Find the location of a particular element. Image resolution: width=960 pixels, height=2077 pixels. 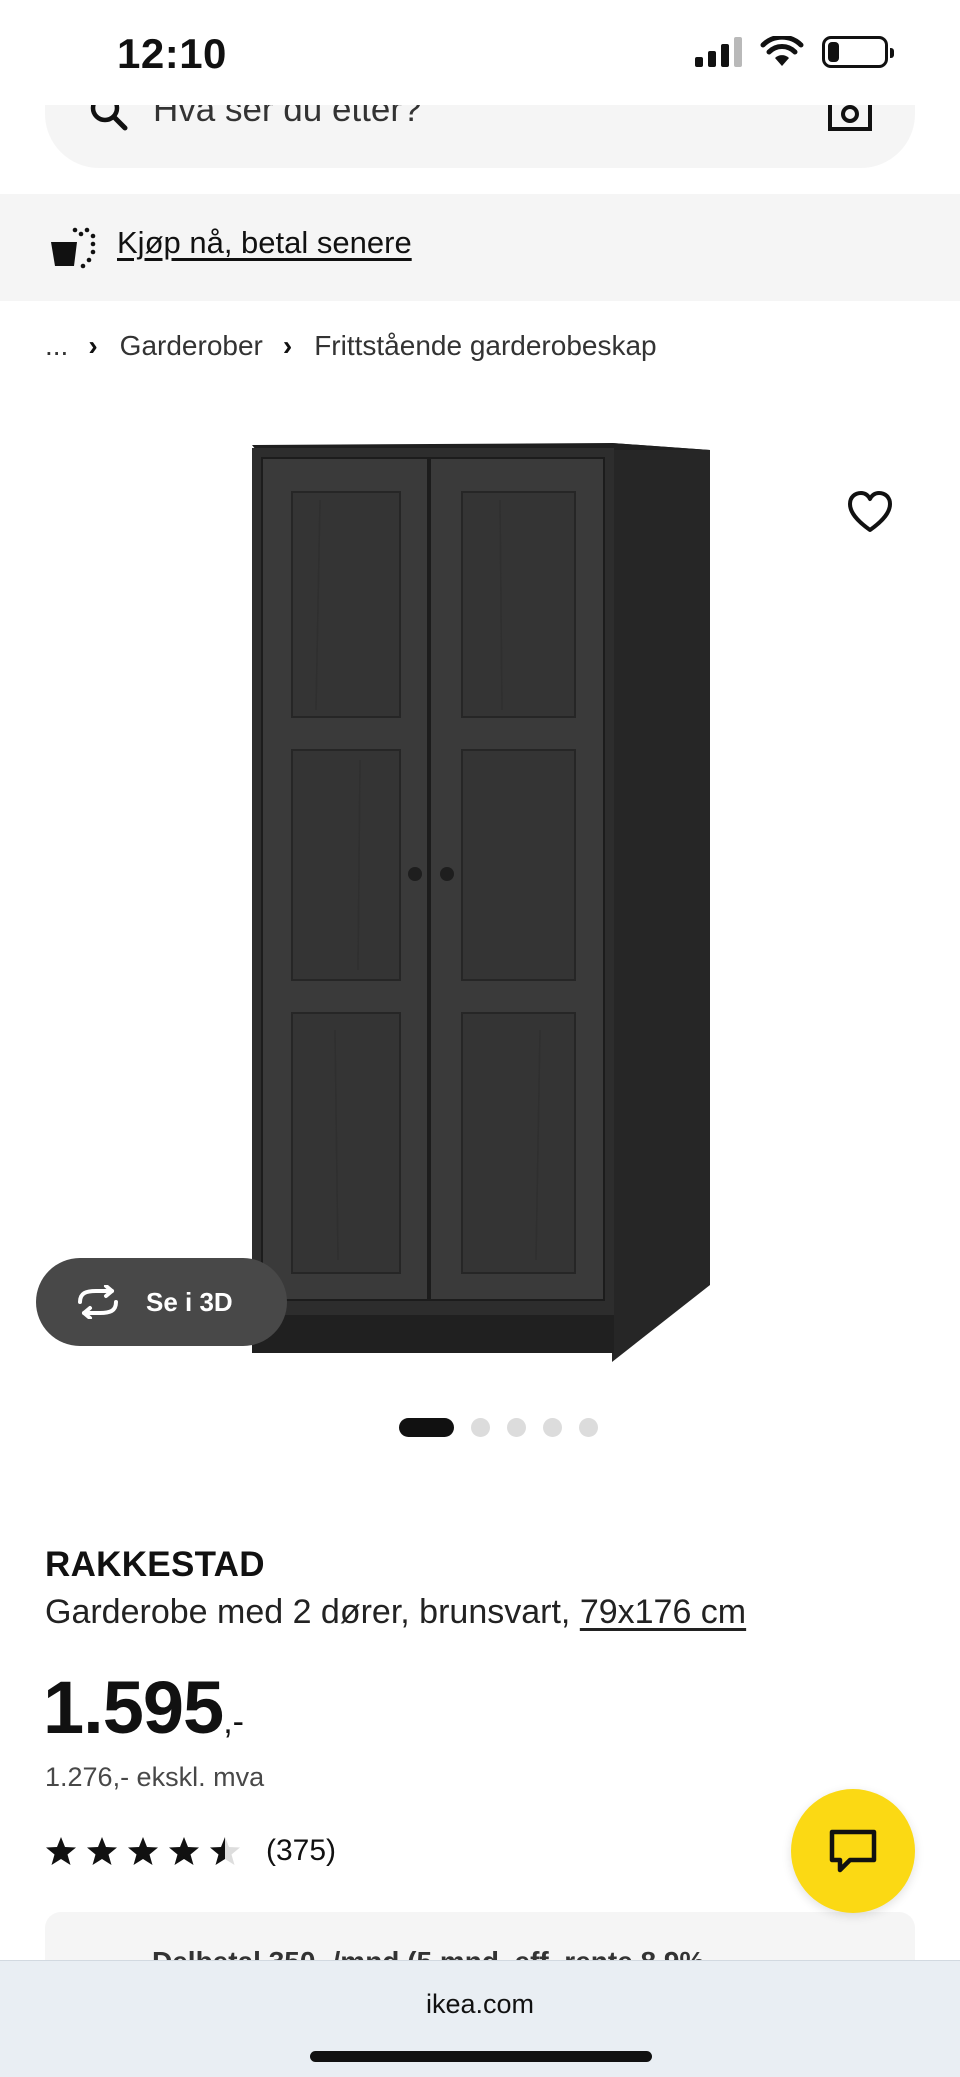

pay-later-icon is located at coordinates (73, 248).